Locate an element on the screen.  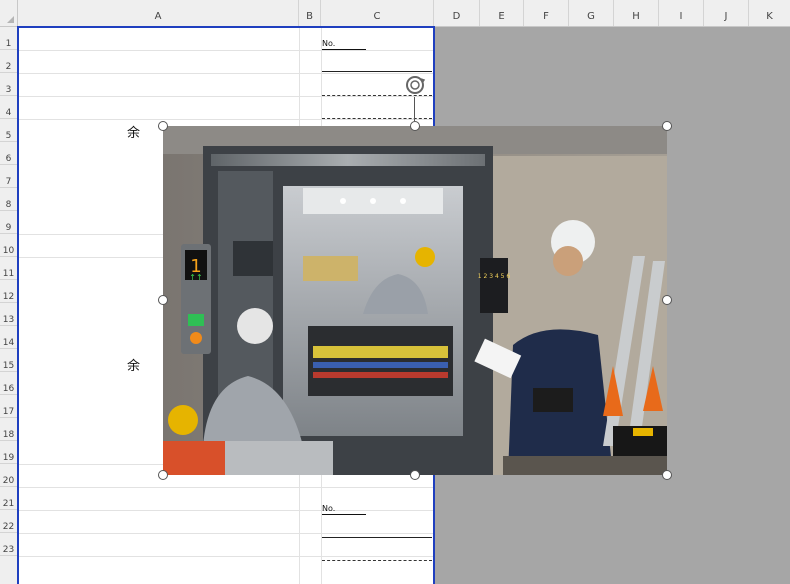
row-header-21: 21 is located at coordinates (8, 498).